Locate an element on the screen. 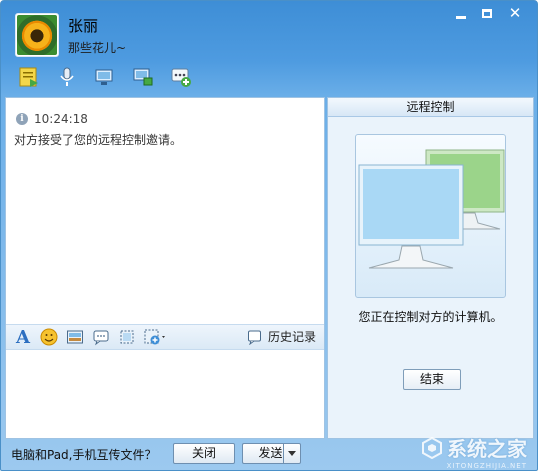 The image size is (538, 471). chevron-down-icon is located at coordinates (292, 453).